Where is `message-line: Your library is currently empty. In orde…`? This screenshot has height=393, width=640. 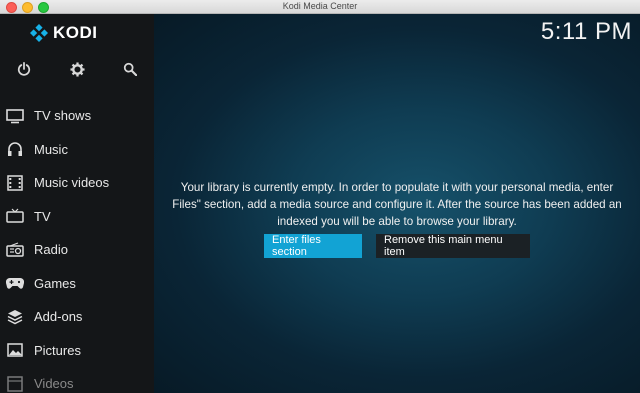 message-line: Your library is currently empty. In orde… is located at coordinates (397, 187).